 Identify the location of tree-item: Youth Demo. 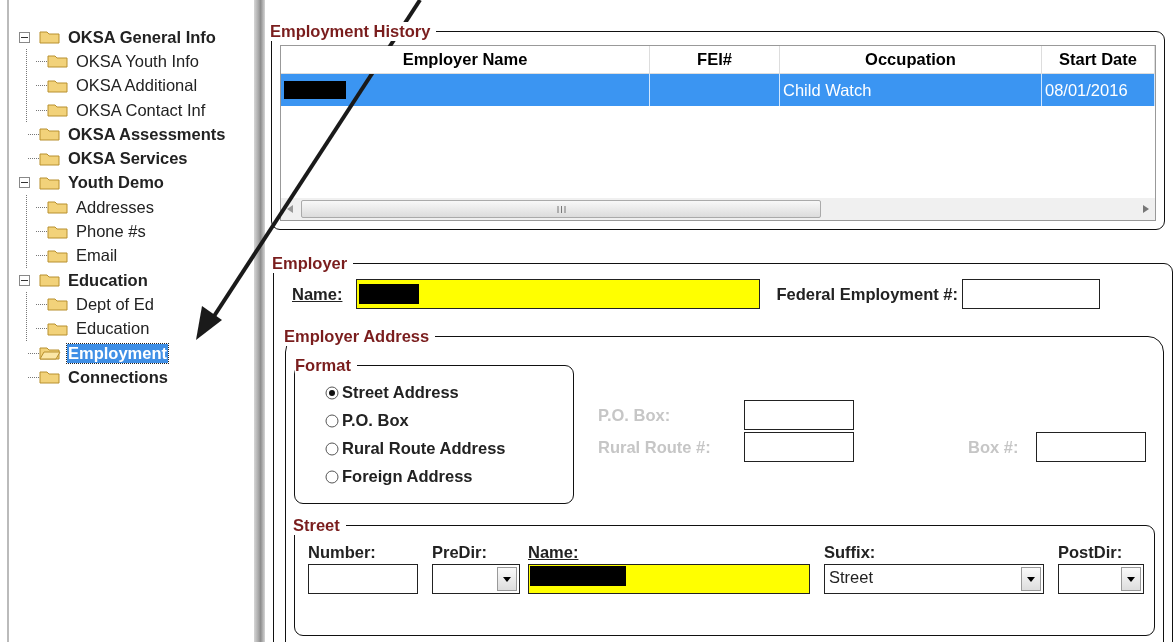
(116, 183).